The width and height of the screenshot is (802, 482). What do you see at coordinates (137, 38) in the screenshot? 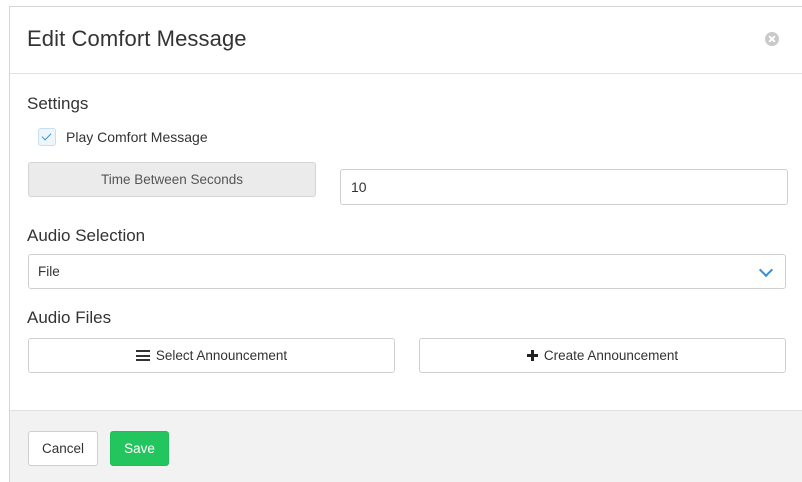
I see `modal-title: Edit Comfort Message` at bounding box center [137, 38].